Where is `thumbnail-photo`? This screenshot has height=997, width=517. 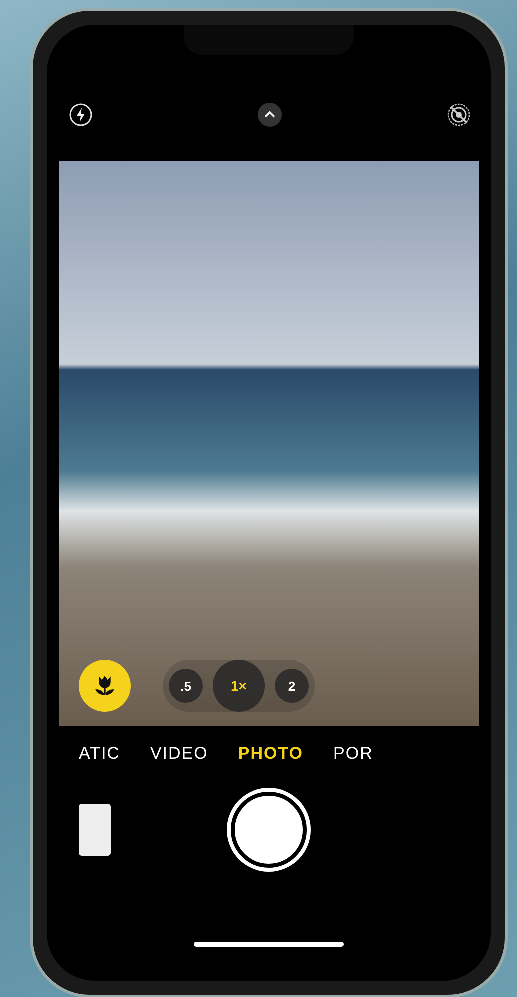 thumbnail-photo is located at coordinates (95, 830).